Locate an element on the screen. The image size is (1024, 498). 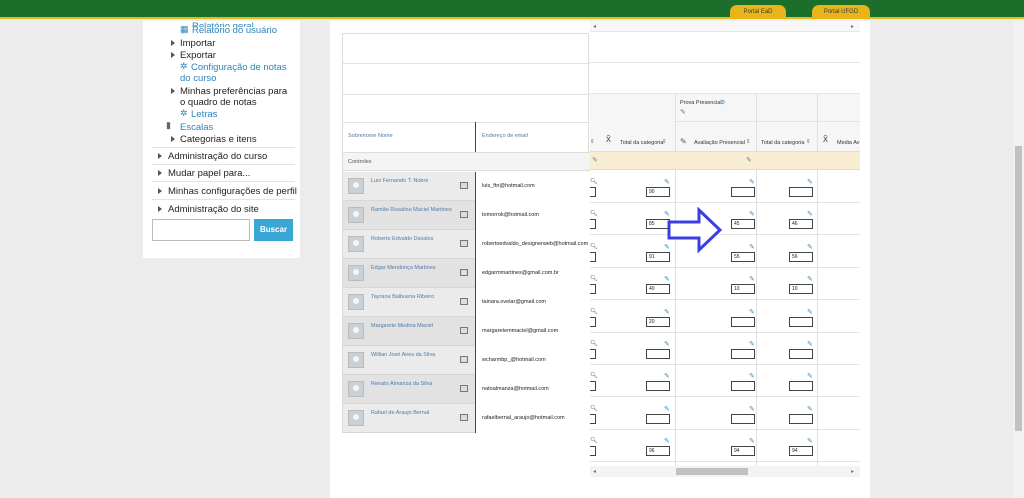
grade-input: 91 is located at coordinates (658, 256).